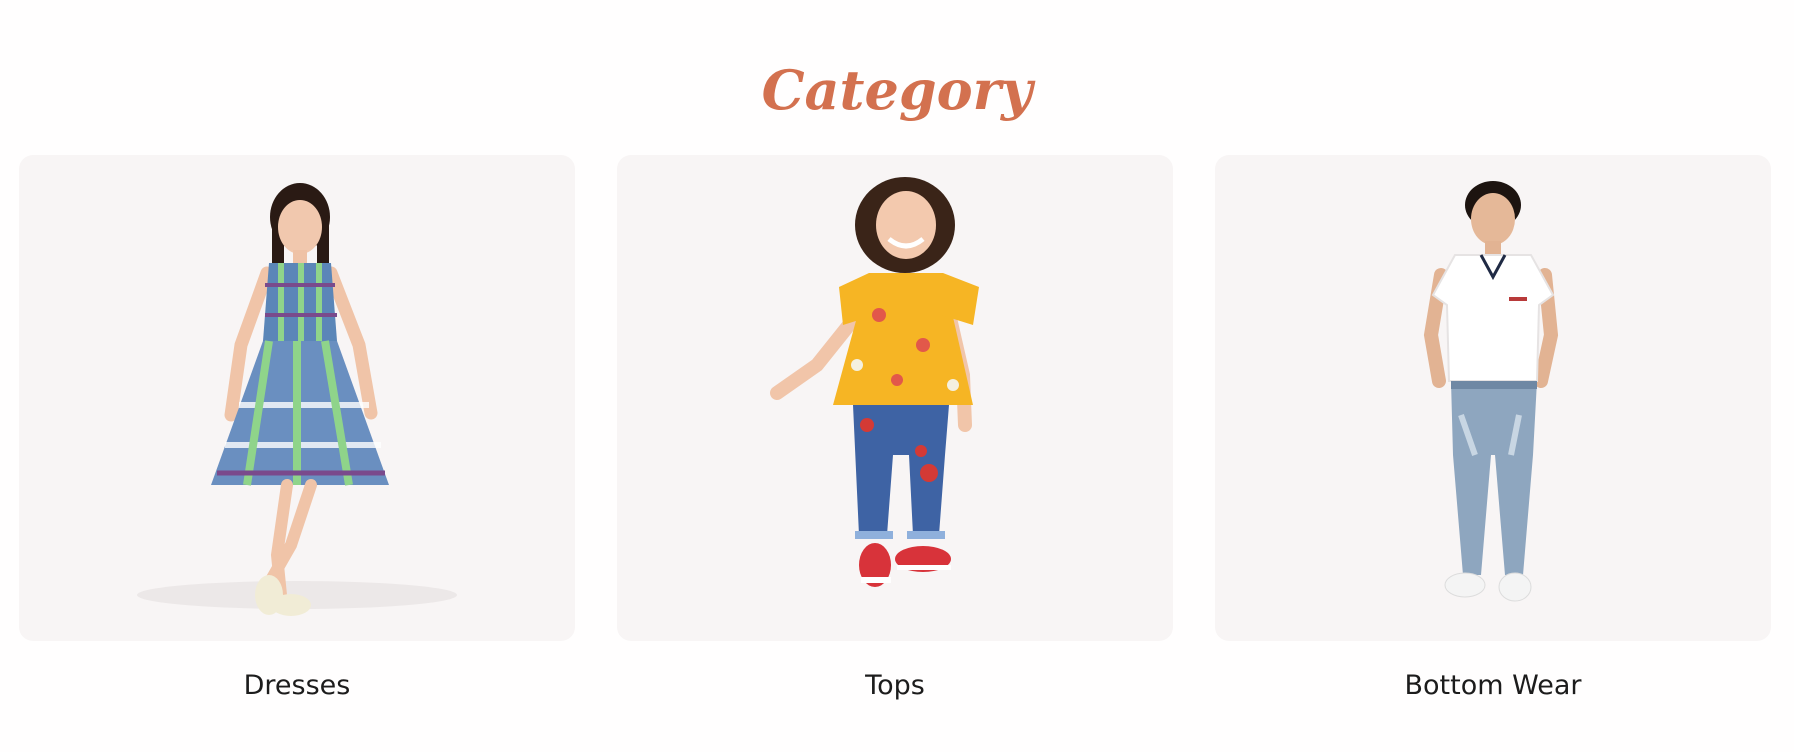 The width and height of the screenshot is (1794, 752). I want to click on girl-in-plaid-dress-image, so click(297, 399).